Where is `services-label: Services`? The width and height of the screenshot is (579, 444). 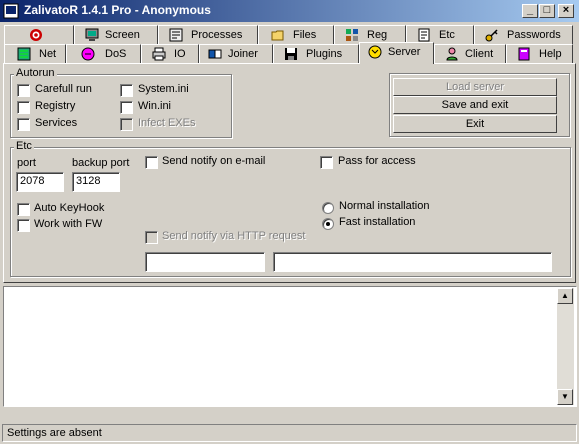 services-label: Services is located at coordinates (56, 123).